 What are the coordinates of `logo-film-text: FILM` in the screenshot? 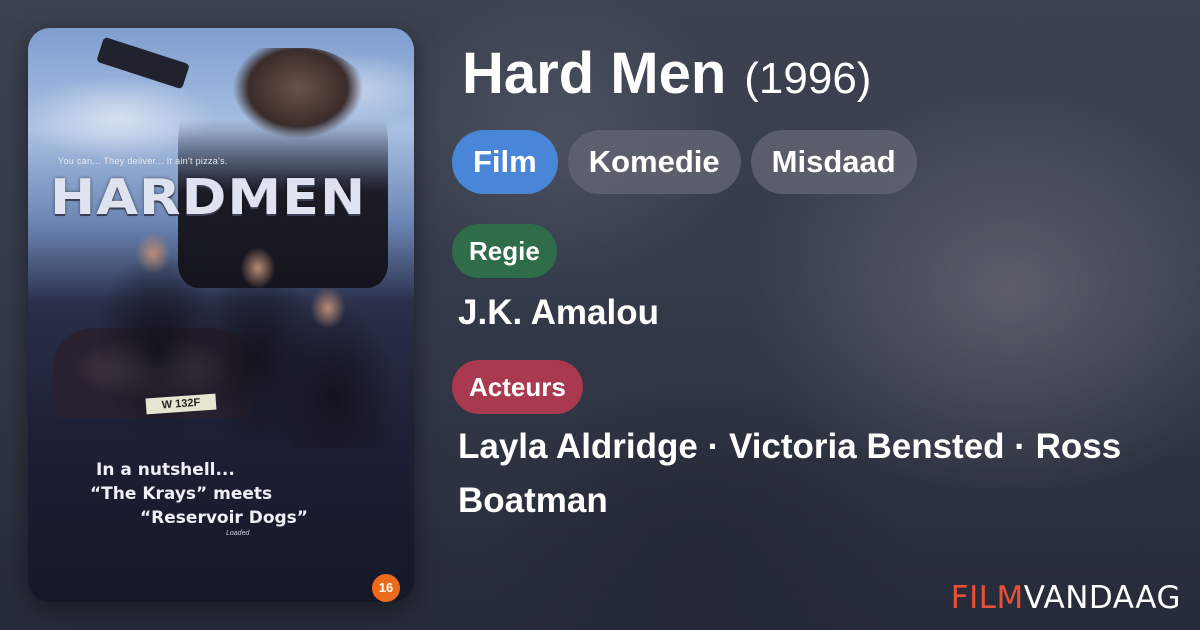 It's located at (987, 598).